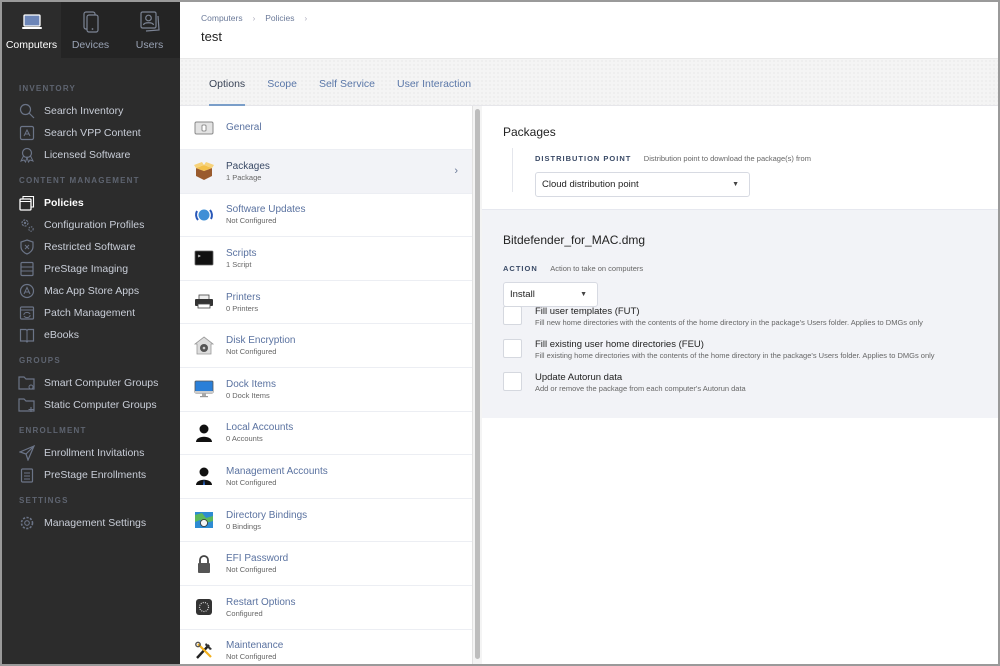 This screenshot has width=1000, height=666. I want to click on option-title: Management Accounts, so click(277, 471).